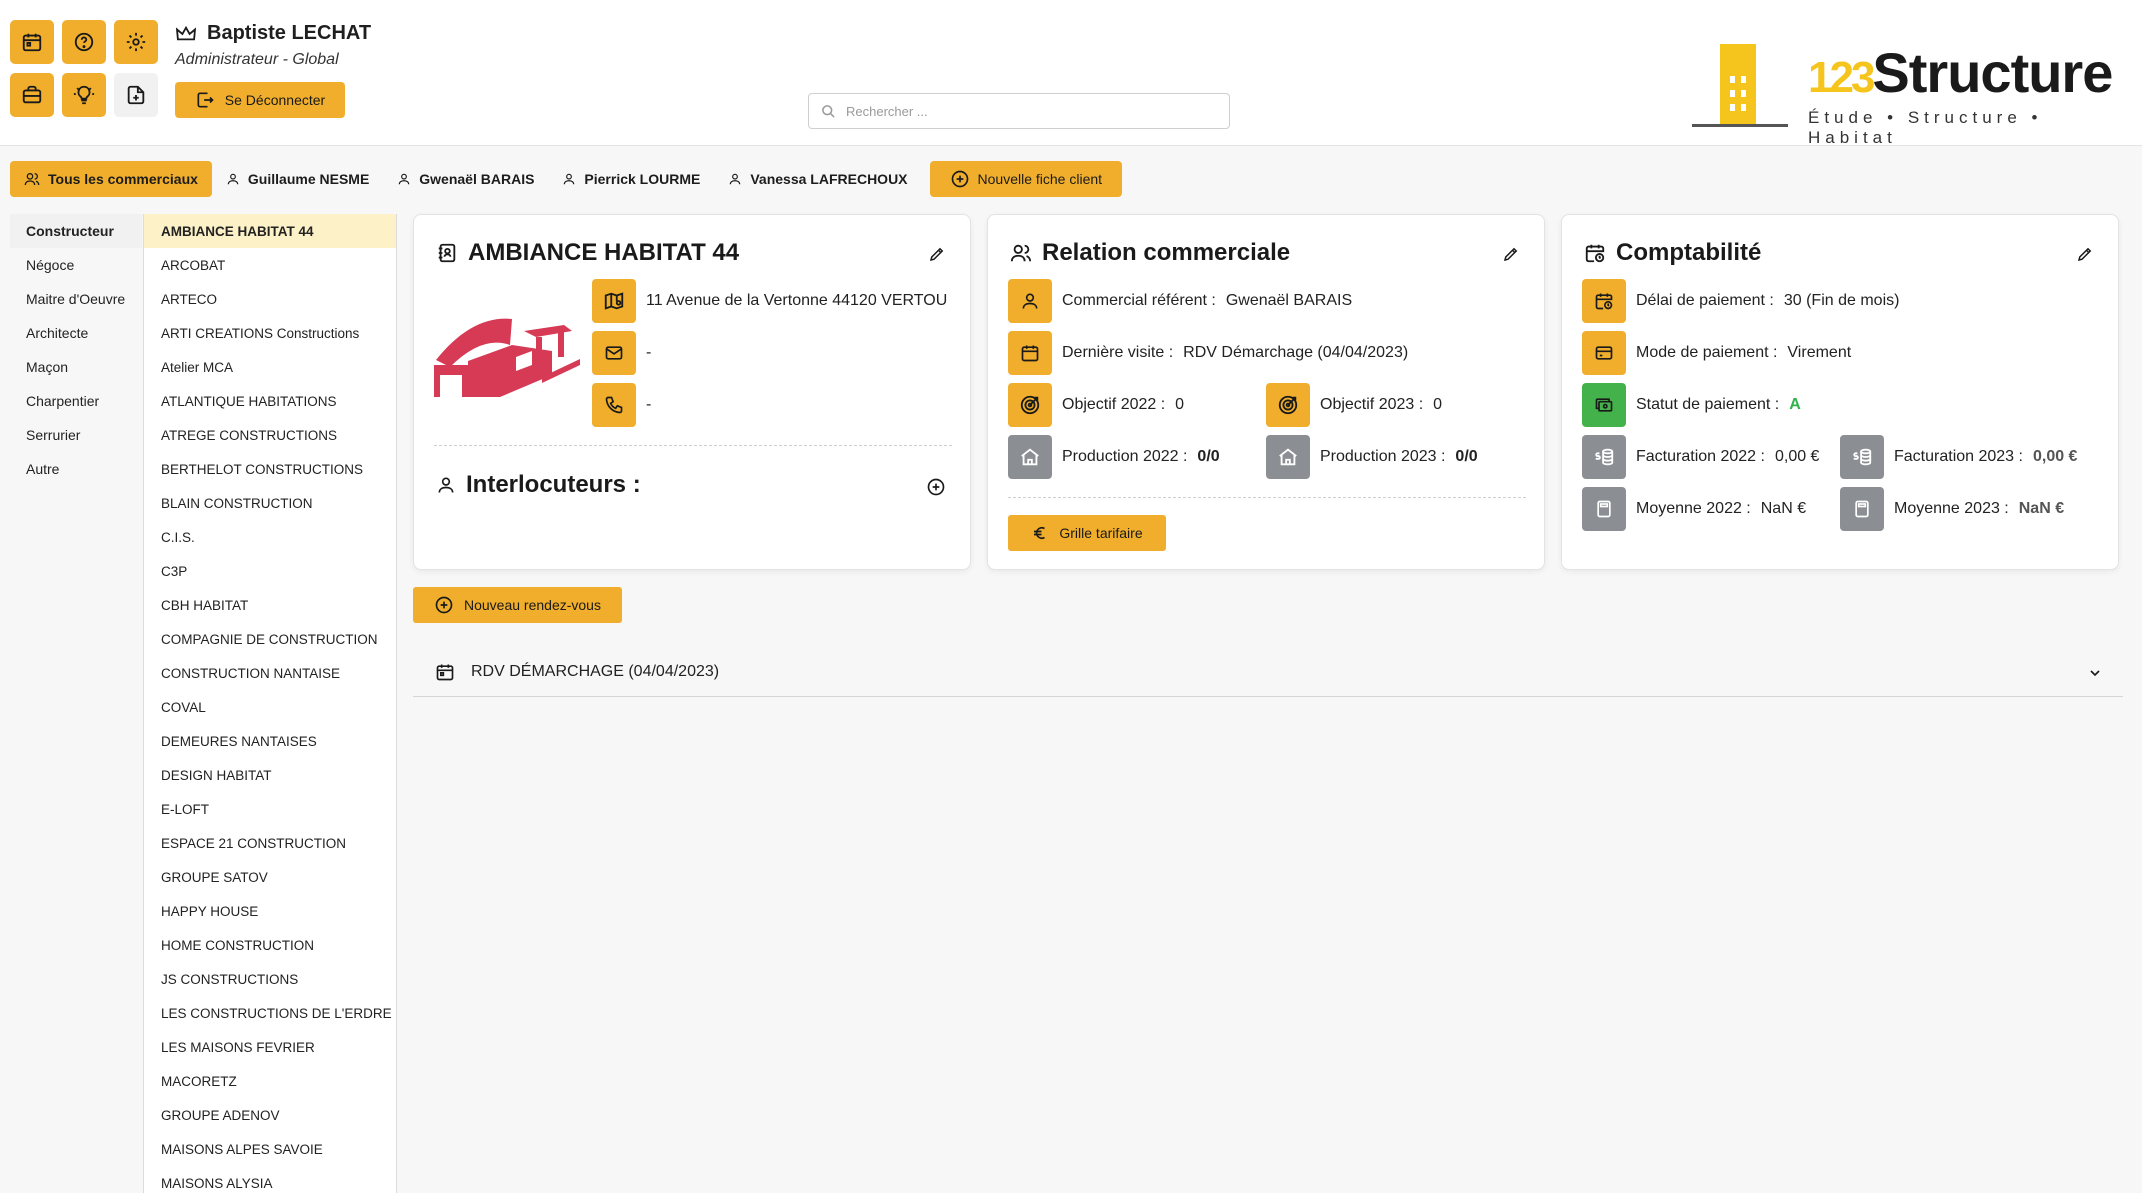 This screenshot has height=1193, width=2142. Describe the element at coordinates (270, 1179) in the screenshot. I see `client-item: MAISONS ALYSIA` at that location.